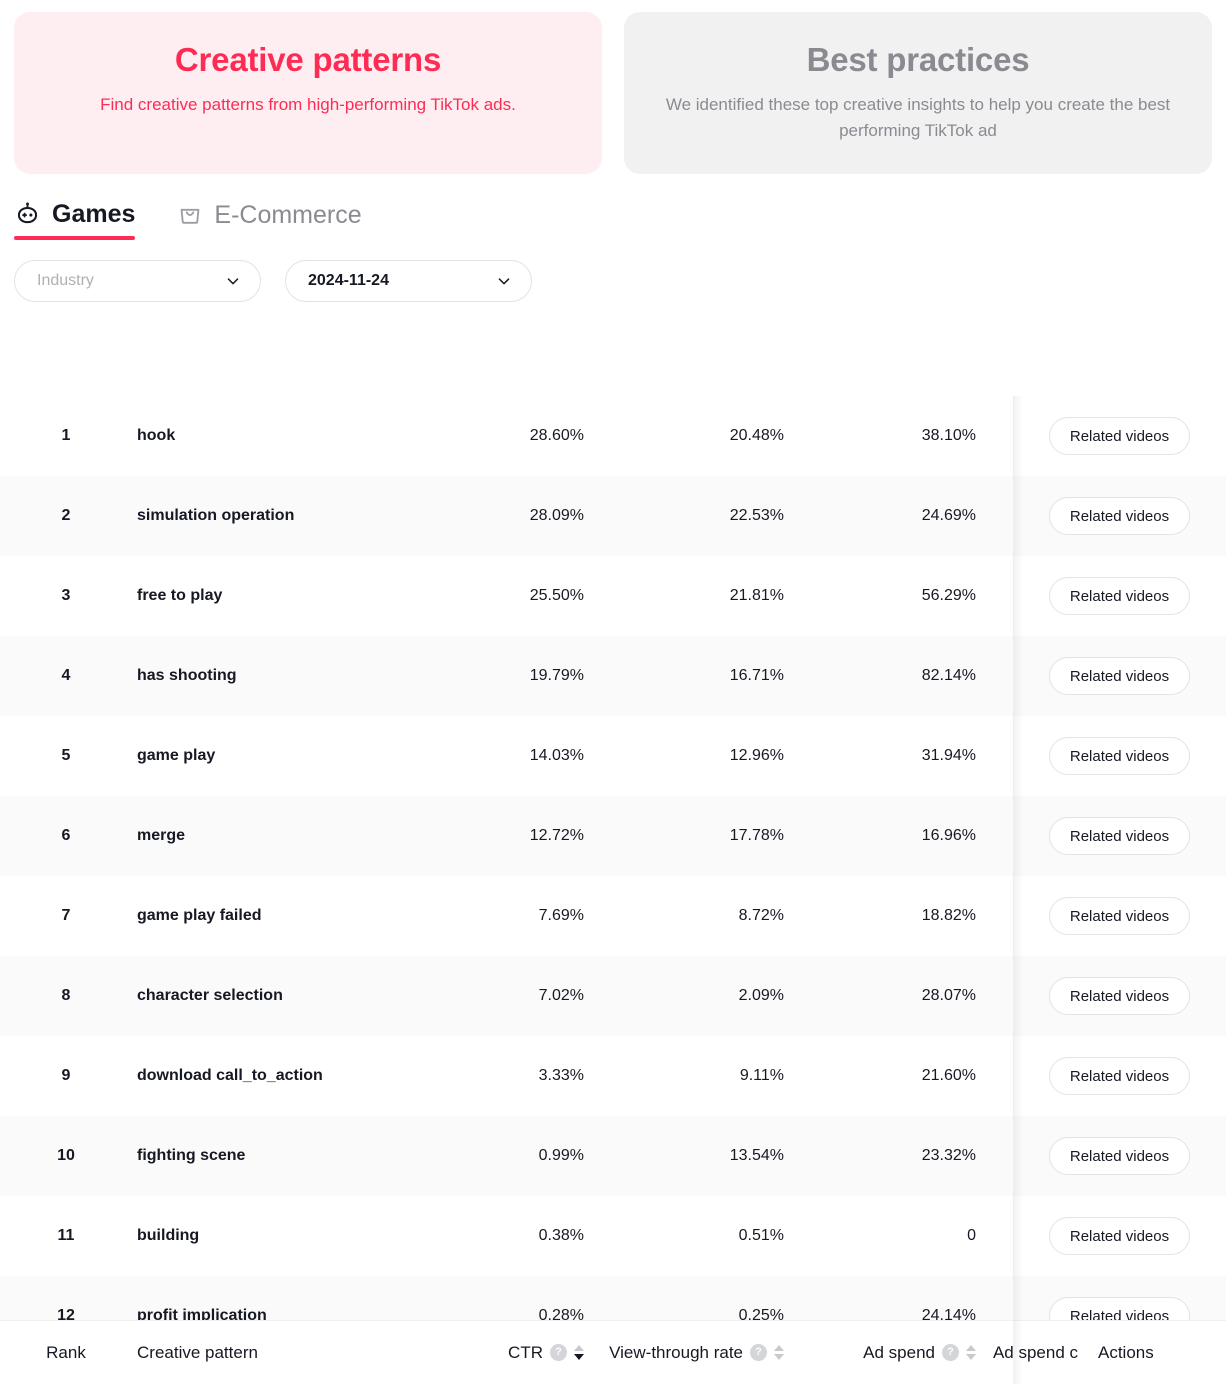 This screenshot has height=1384, width=1226. I want to click on tab-games: Games, so click(75, 220).